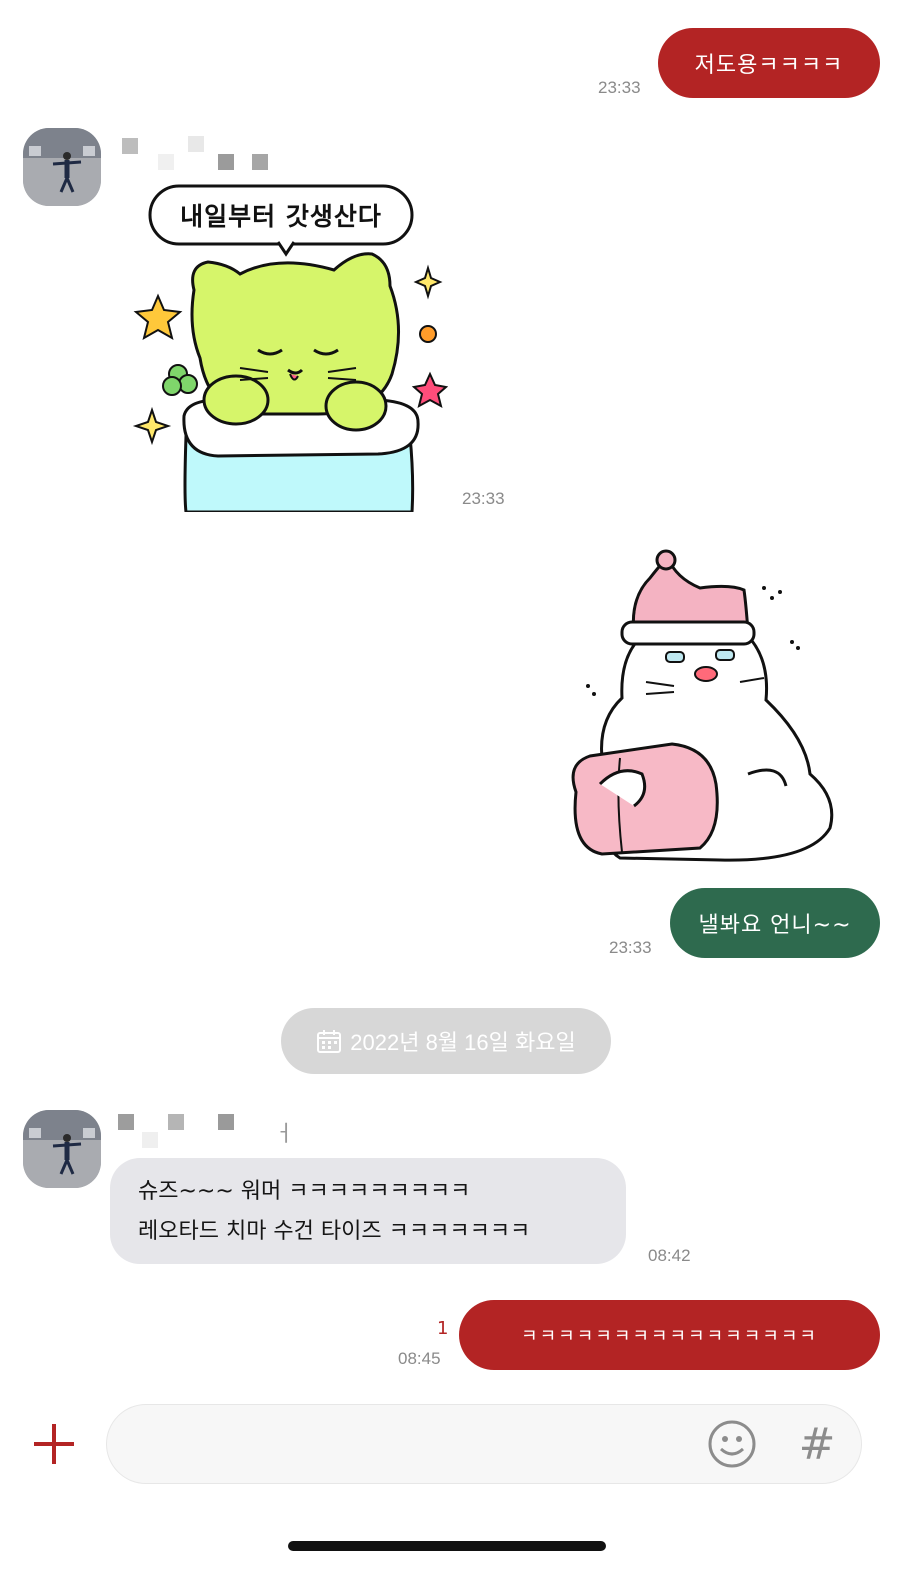  I want to click on sender-name-redacted: ㅓ, so click(208, 1130).